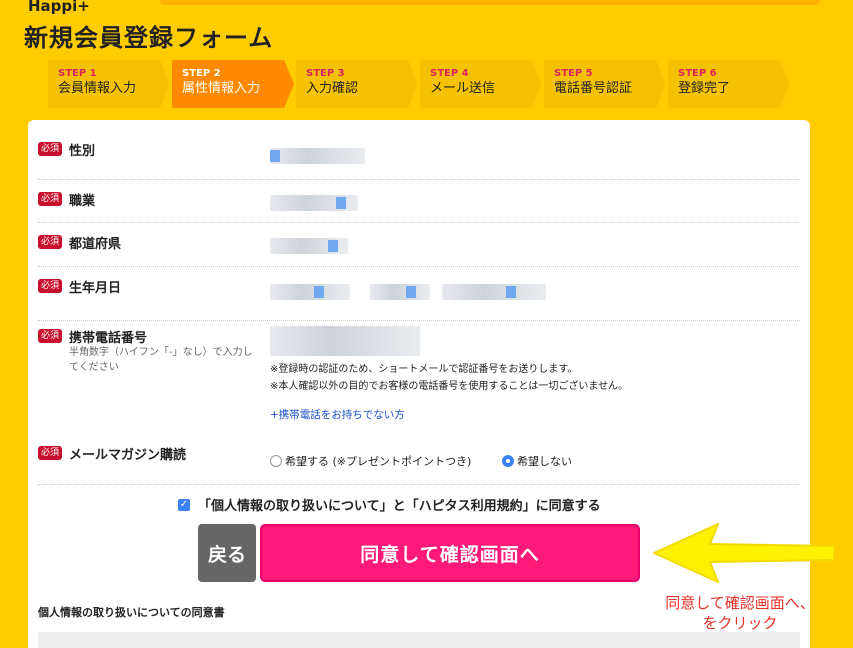  I want to click on newsletter-option-yes: 希望する (※プレゼントポイントつき), so click(370, 461).